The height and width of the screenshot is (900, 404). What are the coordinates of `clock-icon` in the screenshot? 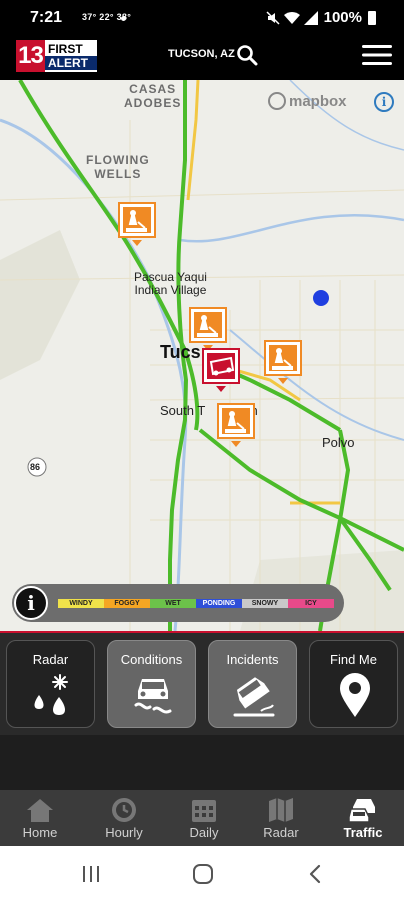 It's located at (124, 810).